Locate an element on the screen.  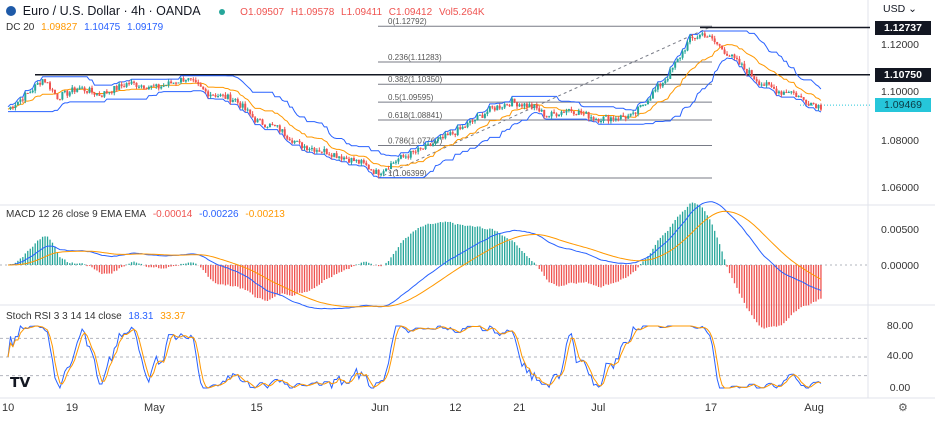
dc-legend: DC 20 1.09827 1.10475 1.09179 is located at coordinates (86, 27).